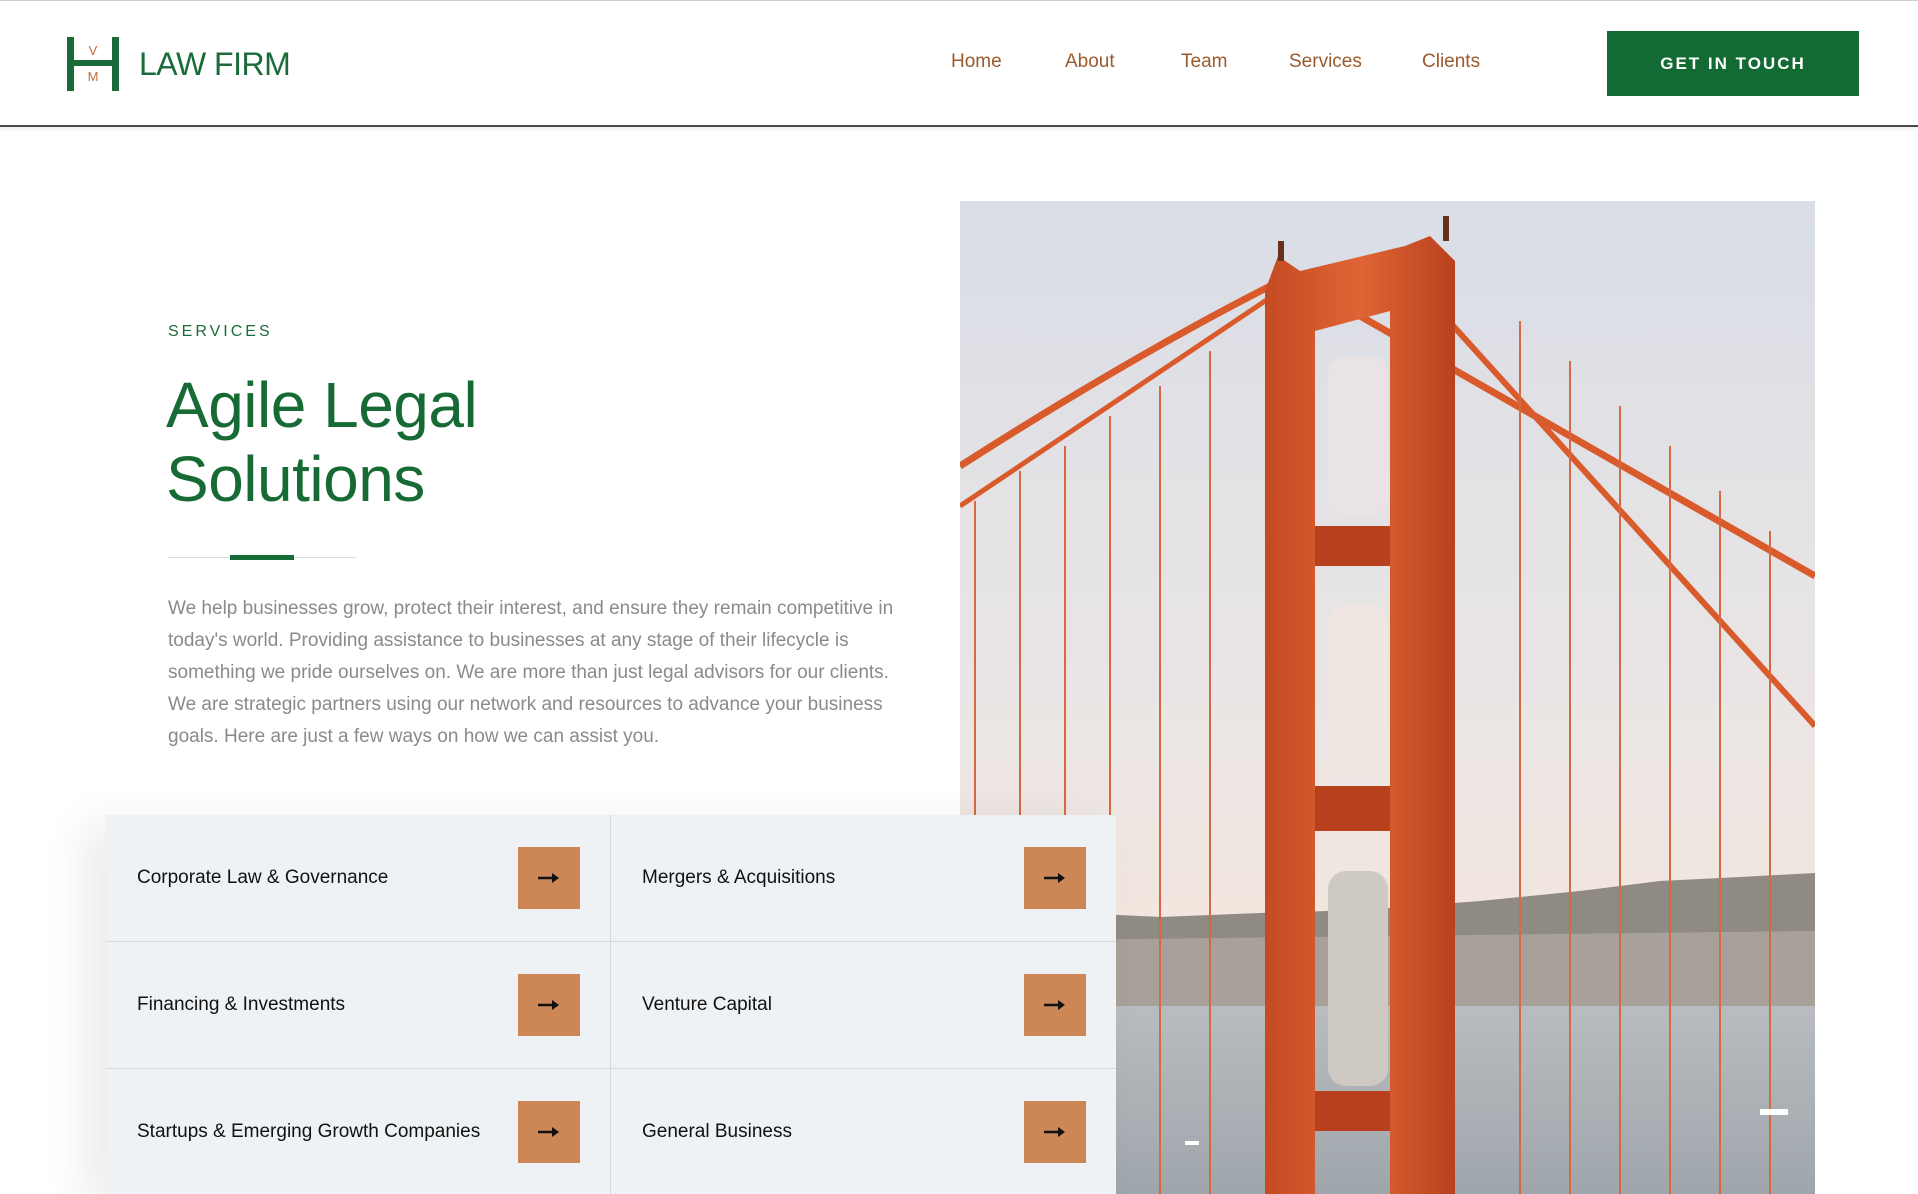 This screenshot has width=1918, height=1194. What do you see at coordinates (1451, 62) in the screenshot?
I see `nav-clients: Clients` at bounding box center [1451, 62].